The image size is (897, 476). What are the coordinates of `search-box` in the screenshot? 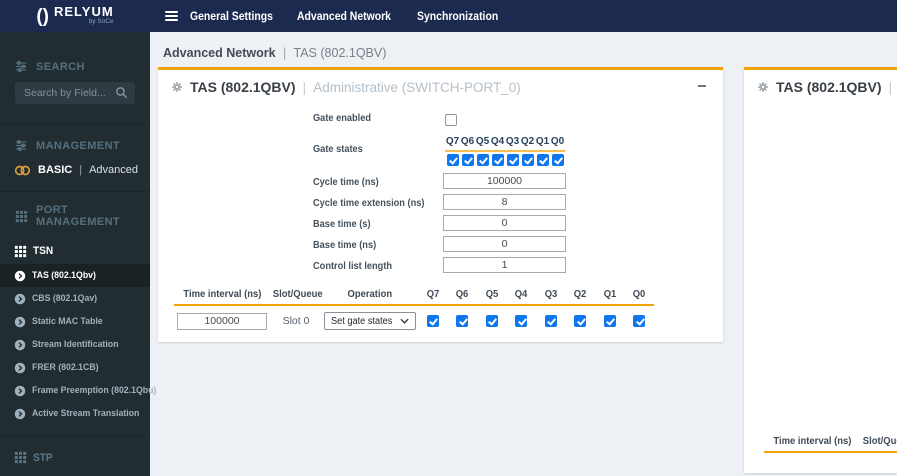 It's located at (75, 93).